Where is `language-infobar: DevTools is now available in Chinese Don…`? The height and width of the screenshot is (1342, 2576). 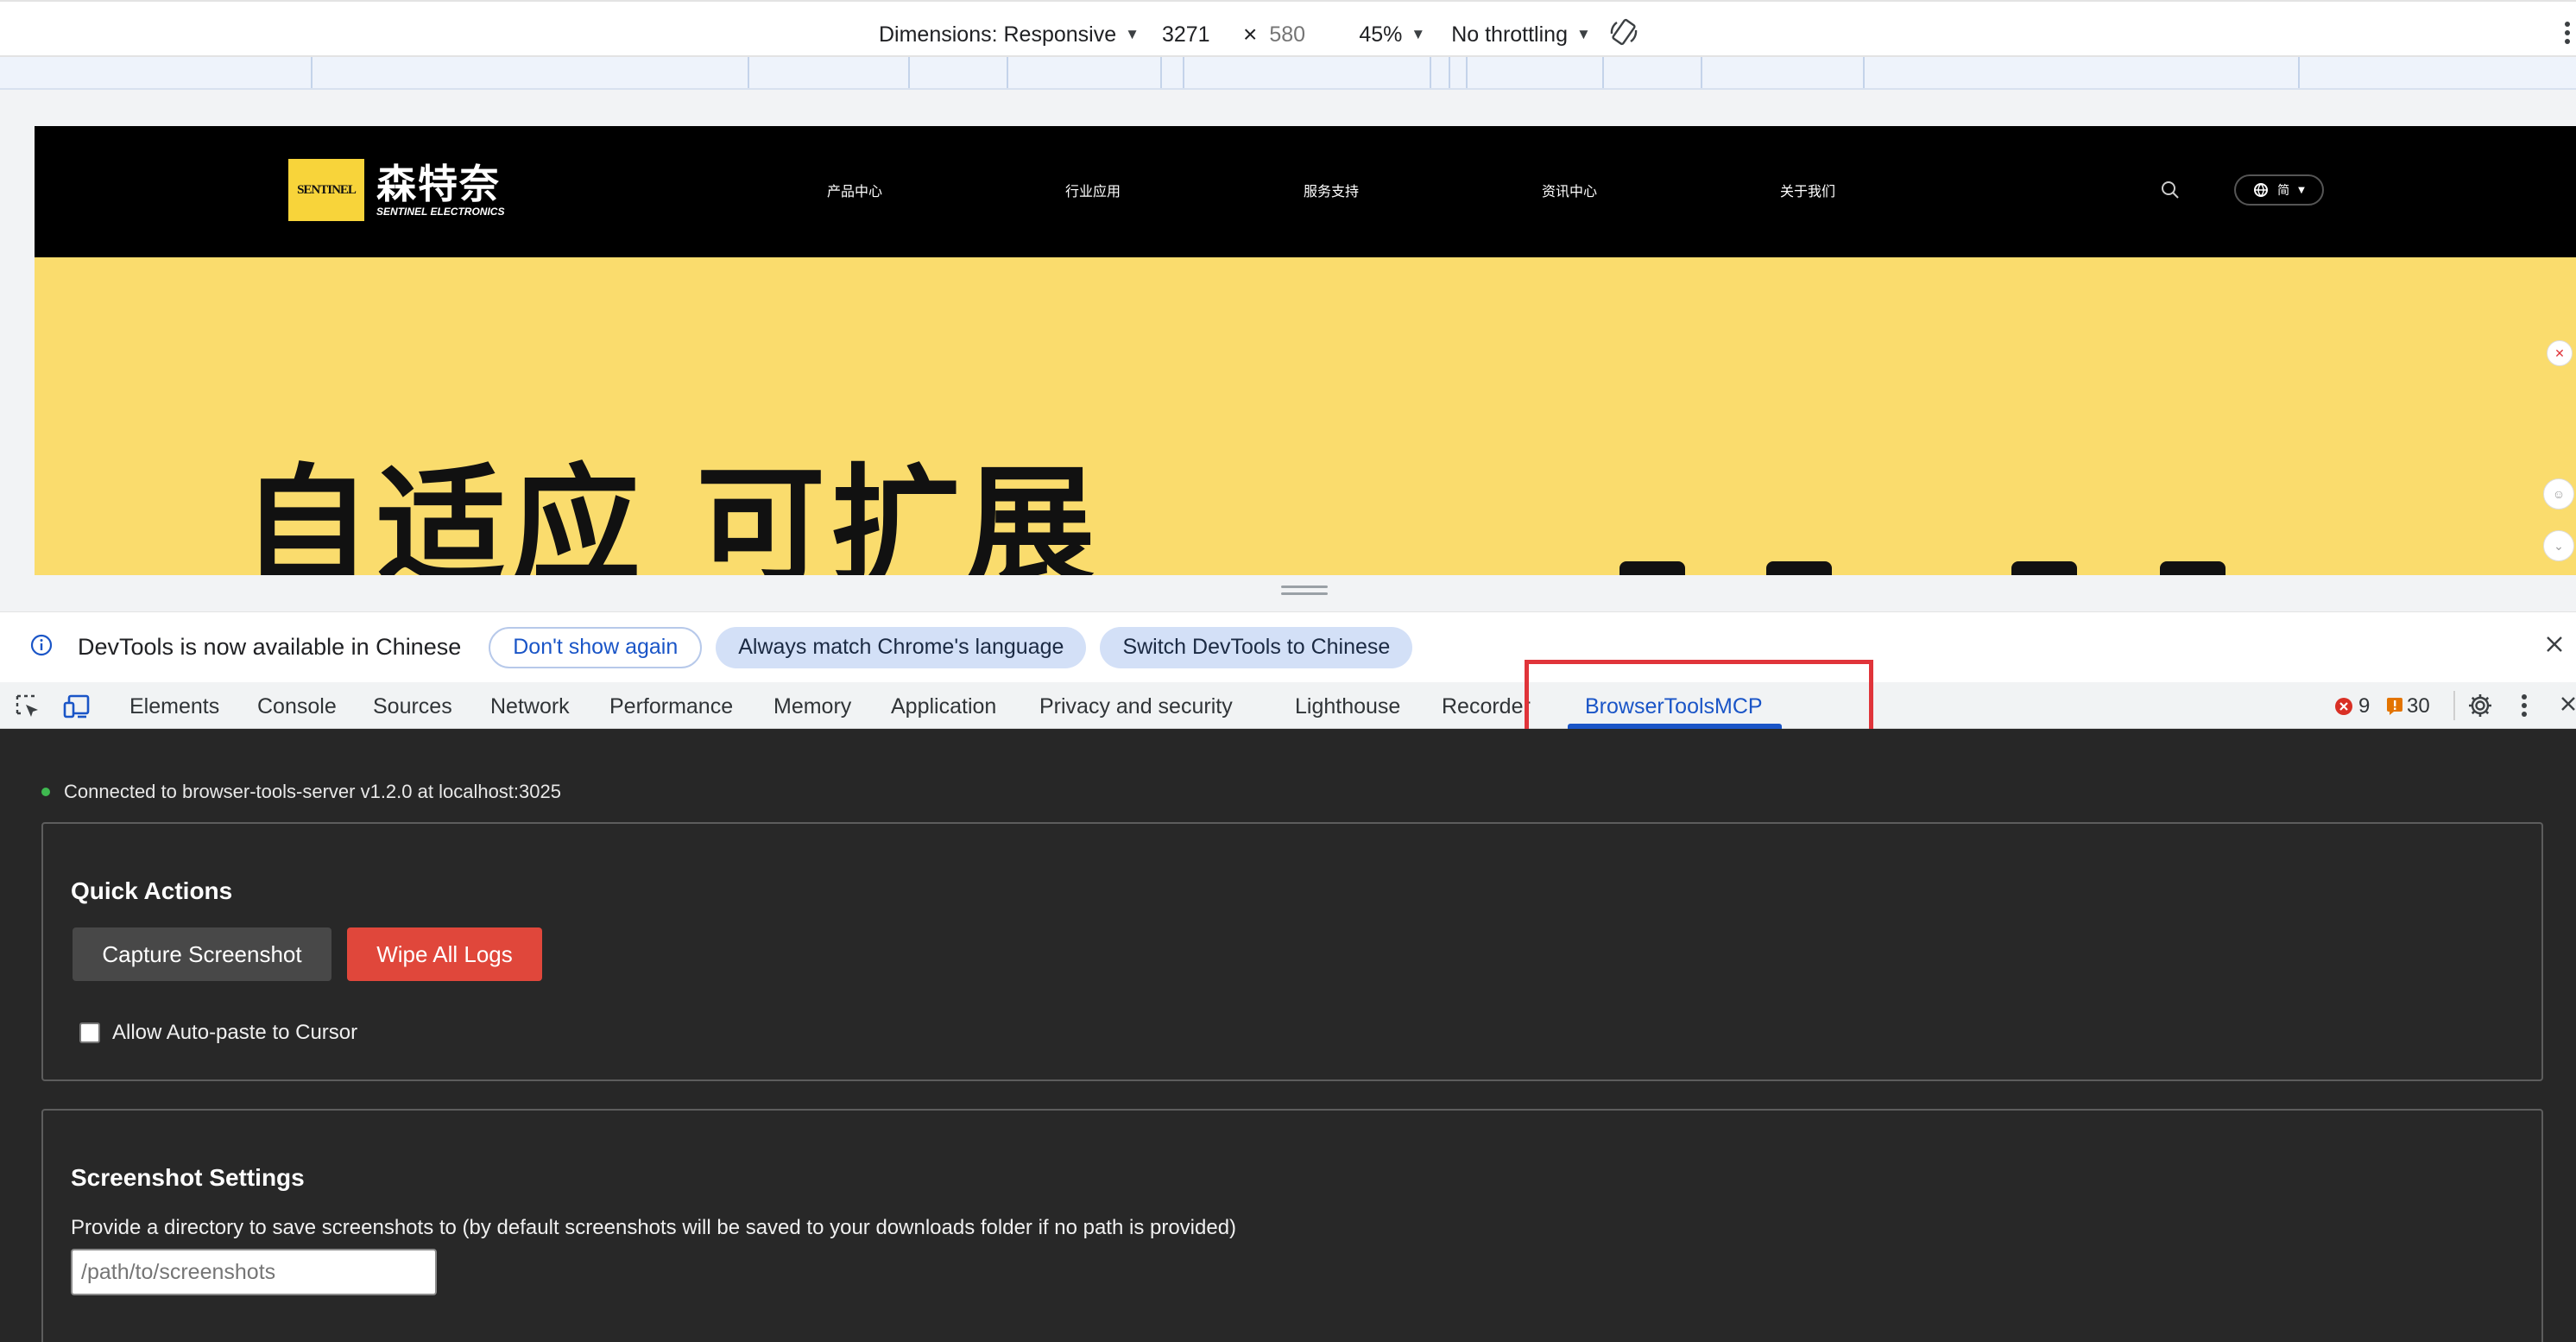
language-infobar: DevTools is now available in Chinese Don… is located at coordinates (1288, 646).